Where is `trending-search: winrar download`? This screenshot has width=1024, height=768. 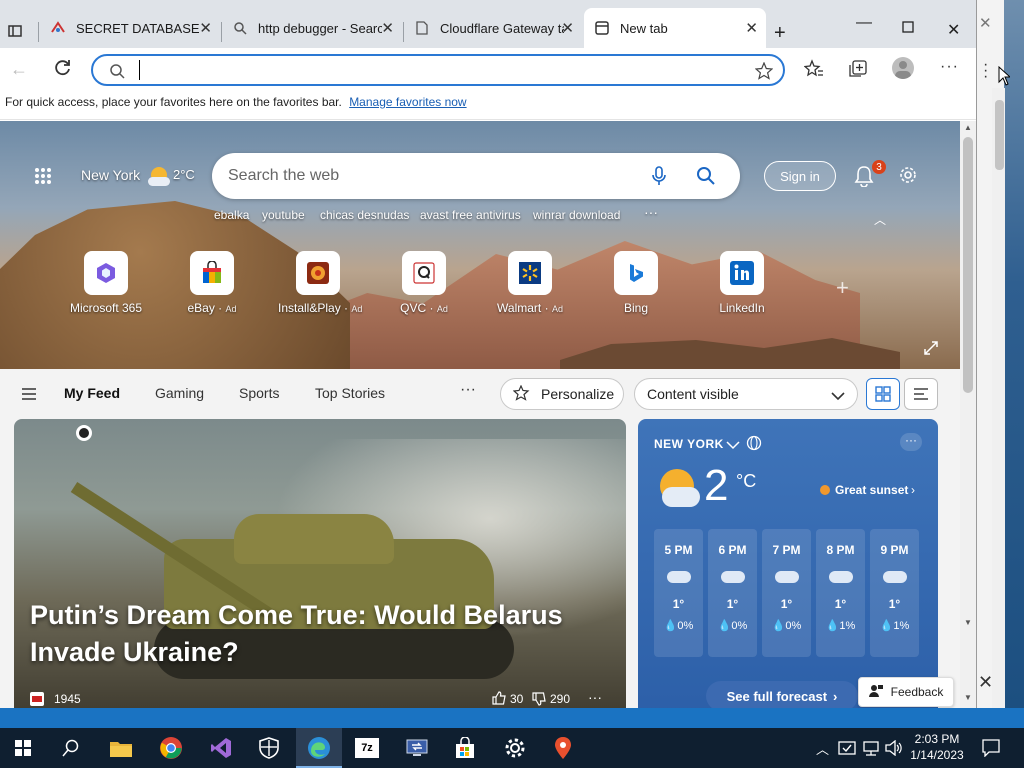 trending-search: winrar download is located at coordinates (576, 215).